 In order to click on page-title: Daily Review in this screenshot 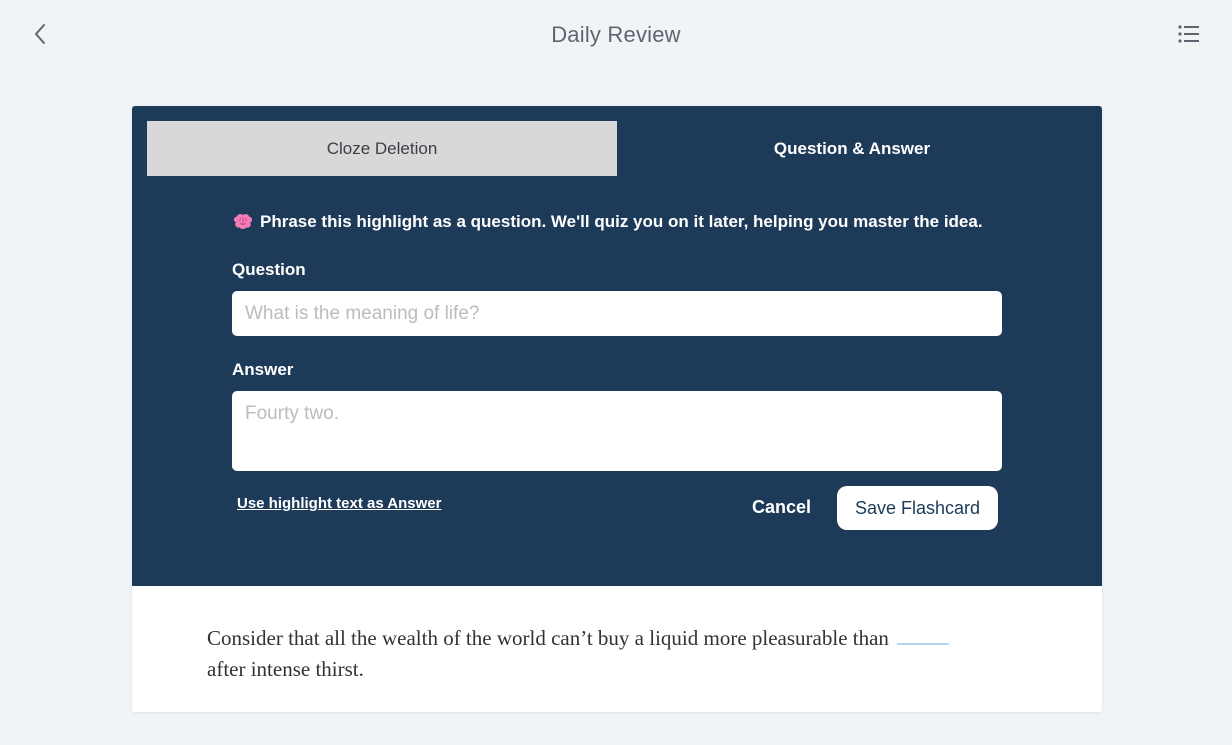, I will do `click(616, 34)`.